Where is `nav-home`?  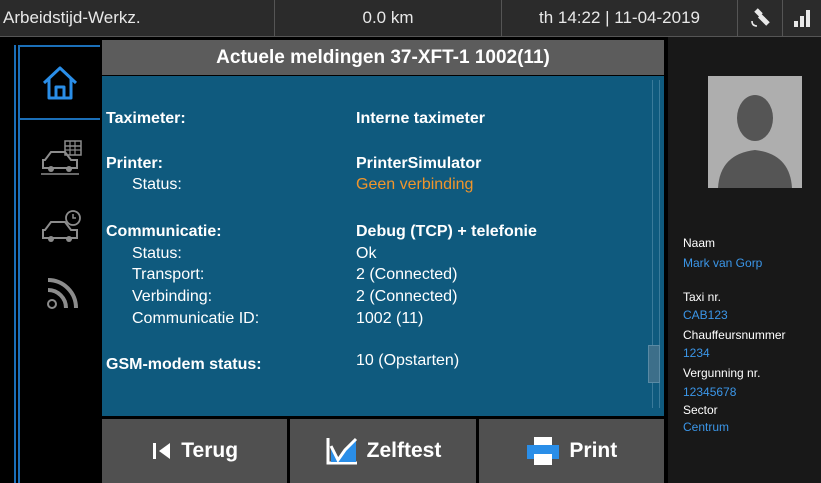
nav-home is located at coordinates (59, 82).